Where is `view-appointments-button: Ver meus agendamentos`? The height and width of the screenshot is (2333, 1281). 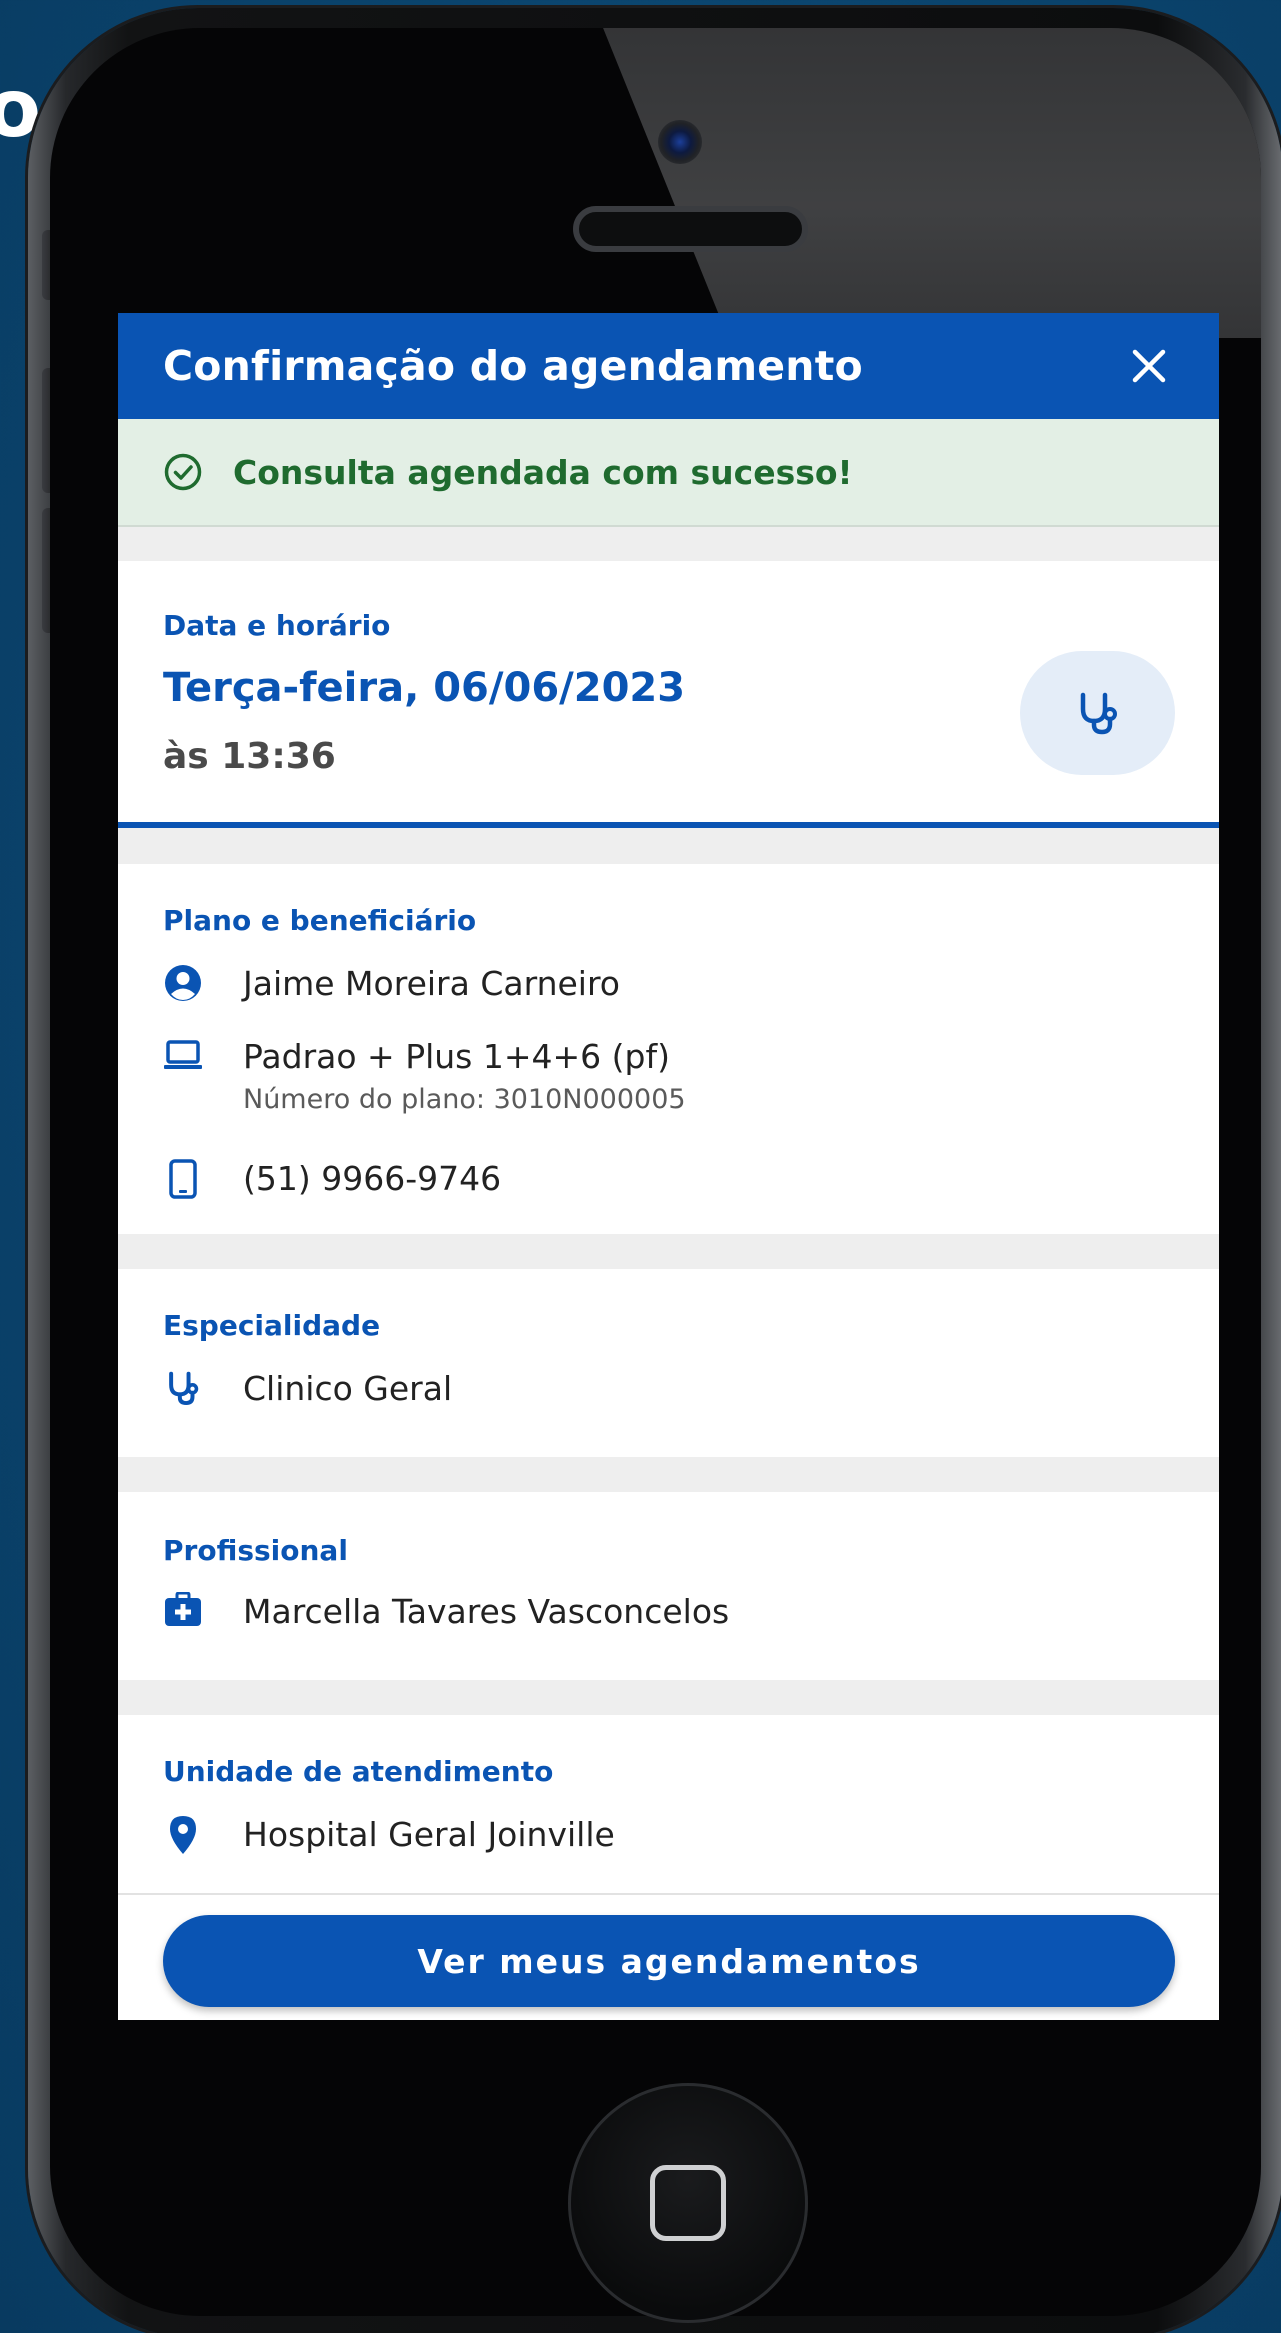
view-appointments-button: Ver meus agendamentos is located at coordinates (669, 1961).